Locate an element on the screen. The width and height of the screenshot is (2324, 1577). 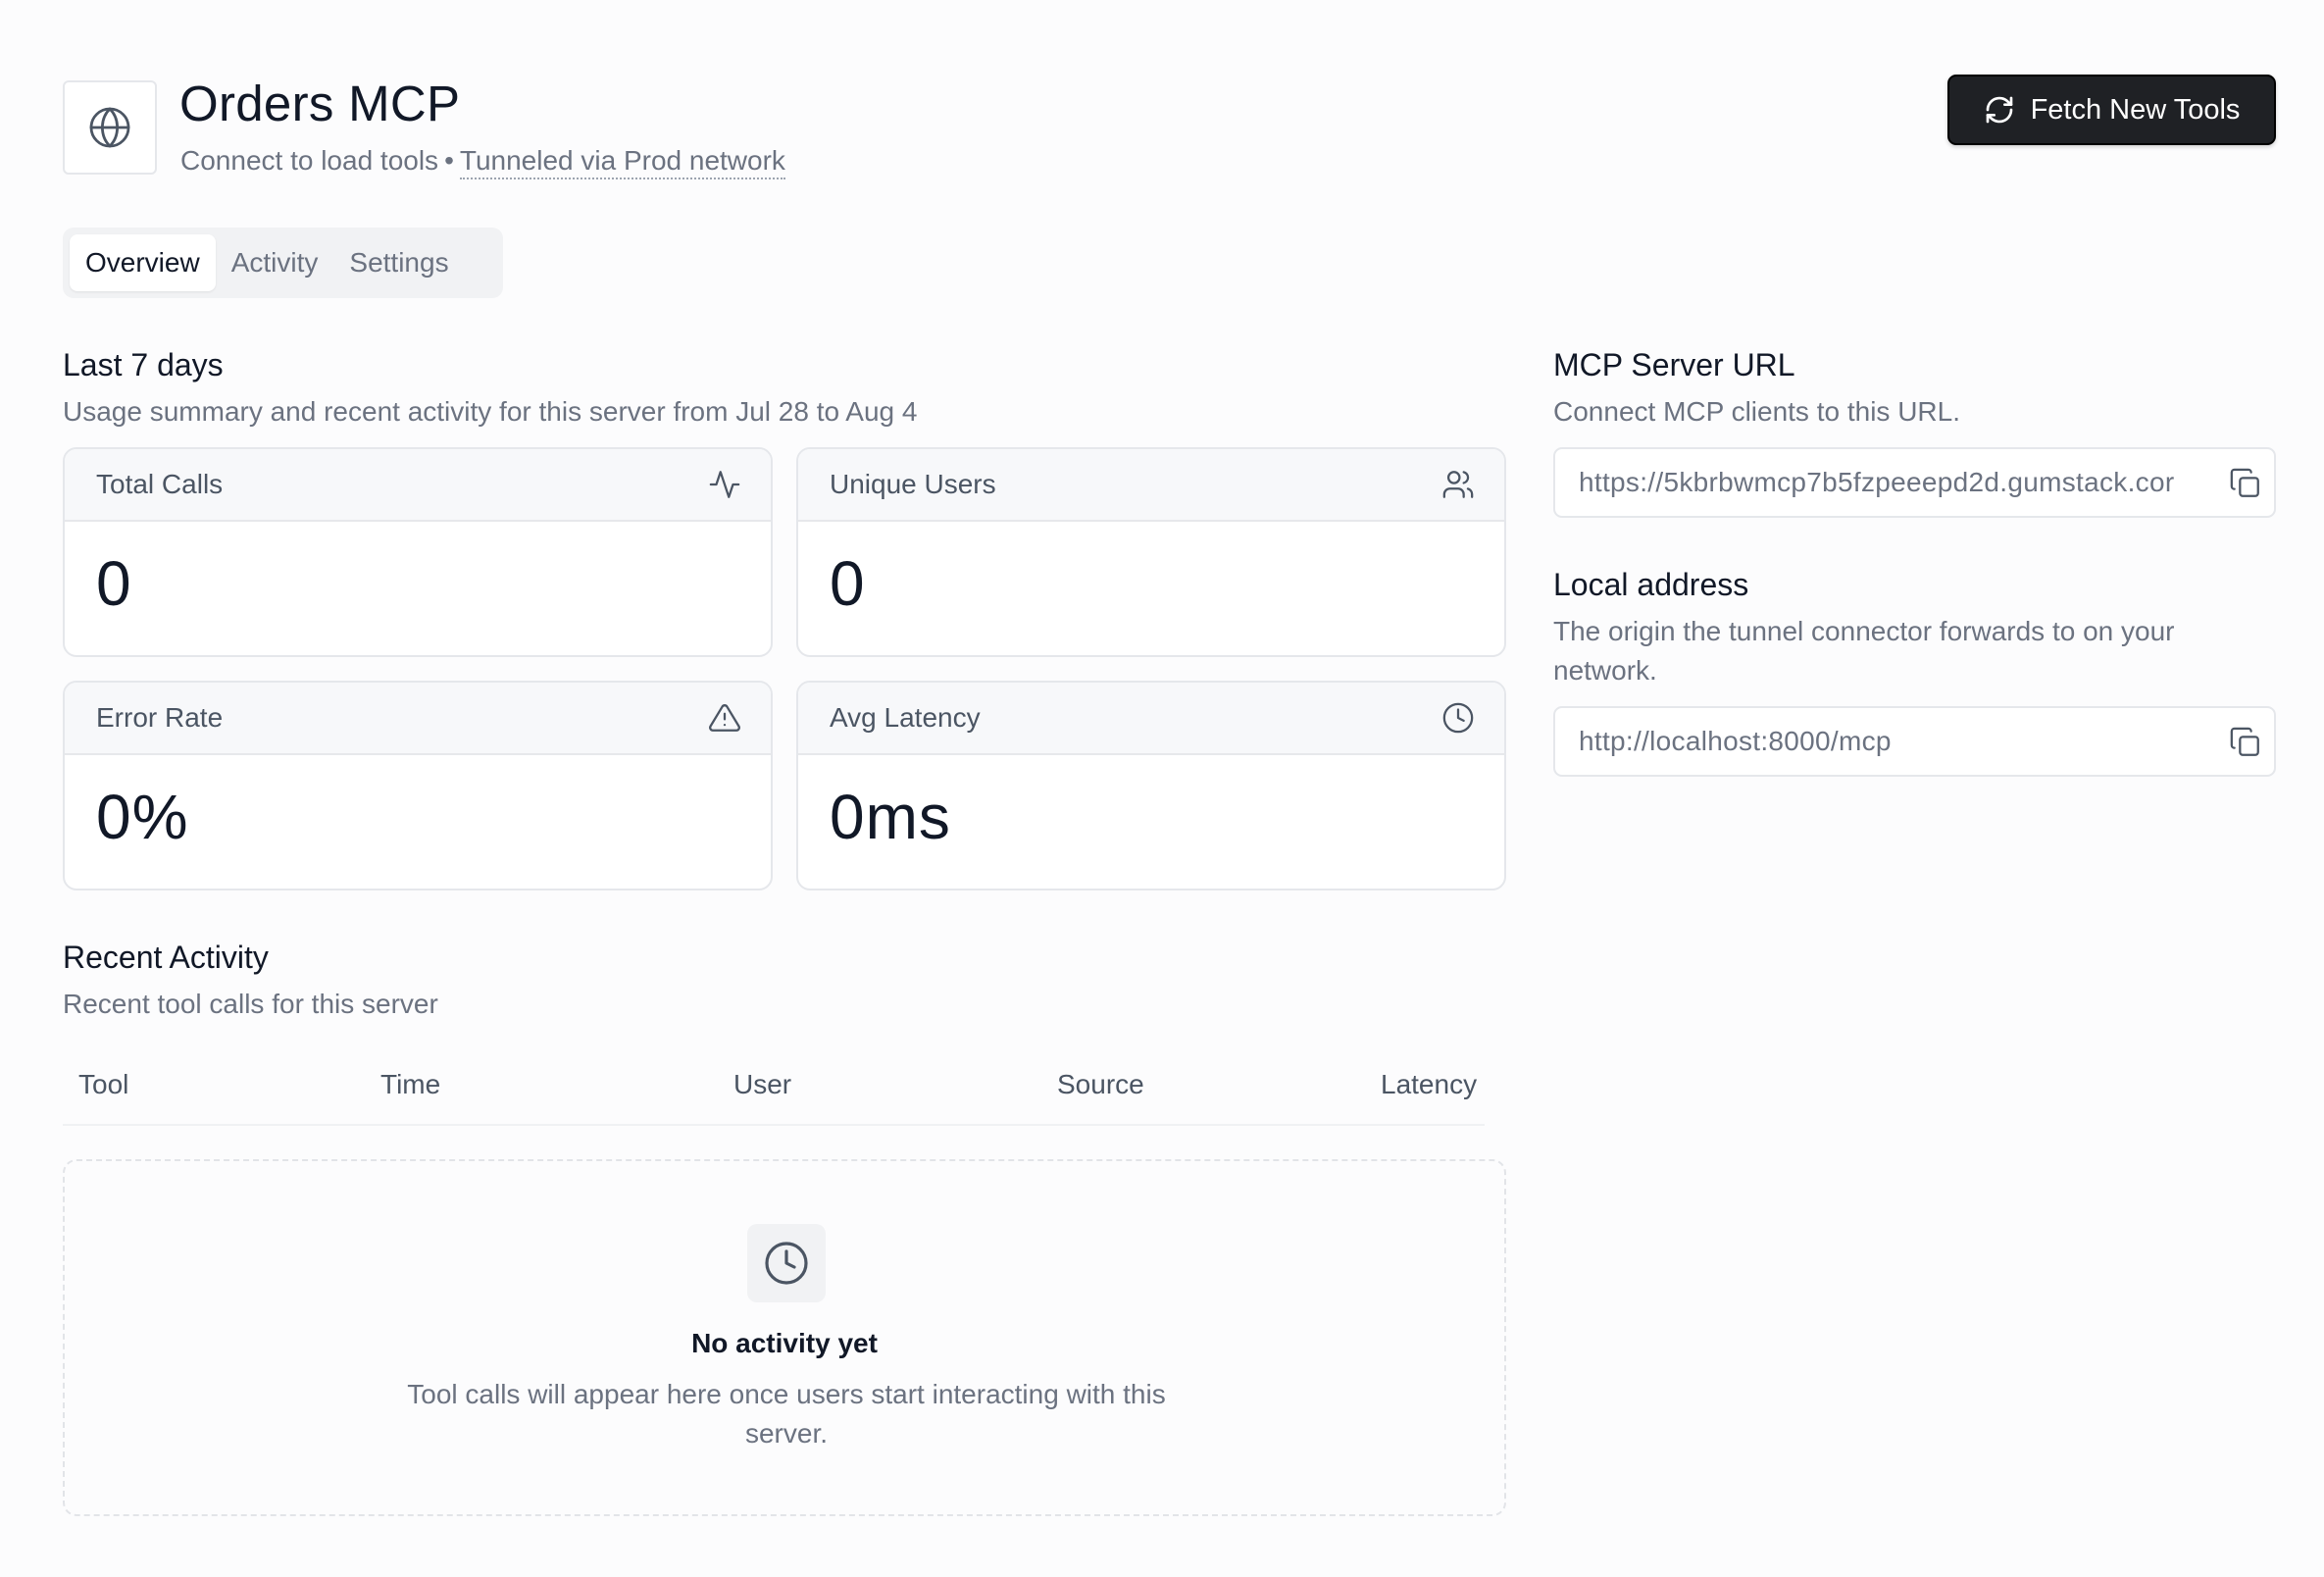
stat-label: Avg Latency is located at coordinates (906, 717).